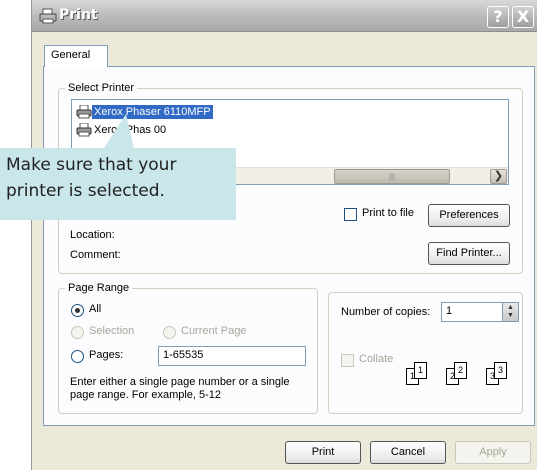 The width and height of the screenshot is (537, 470). Describe the element at coordinates (95, 255) in the screenshot. I see `comment-label: Comment:` at that location.